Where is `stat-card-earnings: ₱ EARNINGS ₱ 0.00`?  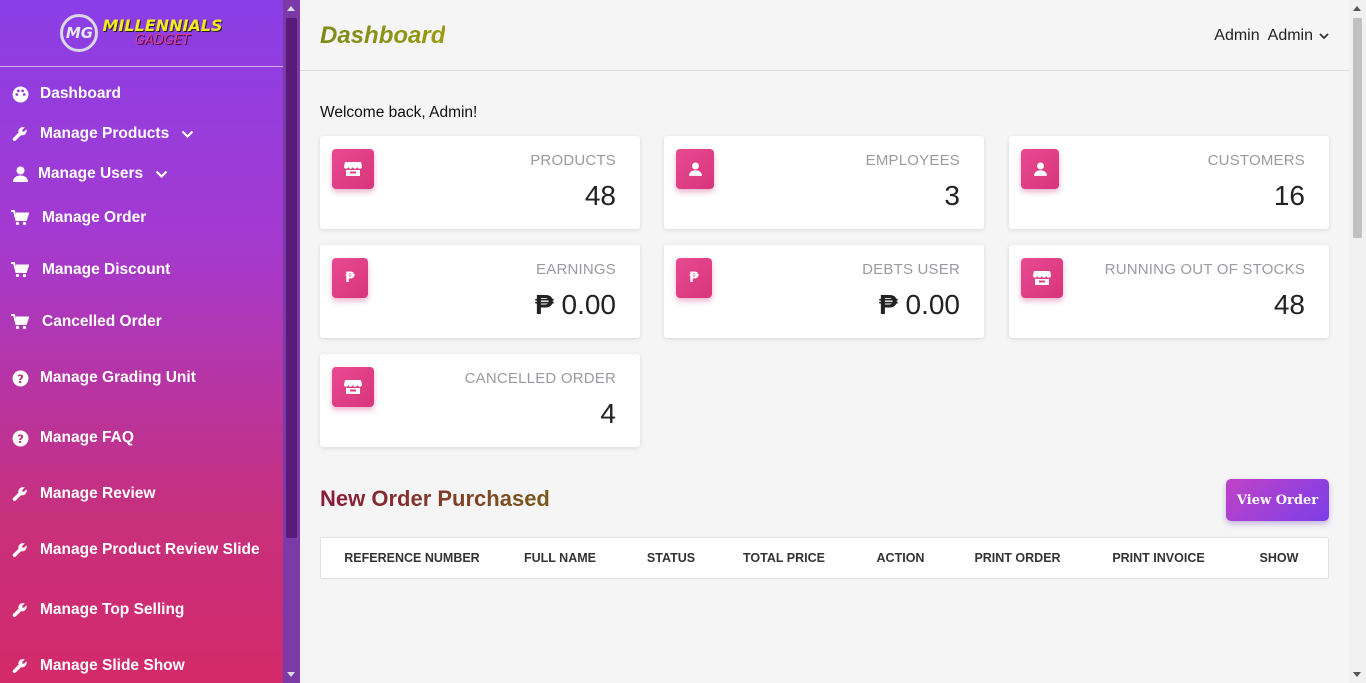 stat-card-earnings: ₱ EARNINGS ₱ 0.00 is located at coordinates (480, 291).